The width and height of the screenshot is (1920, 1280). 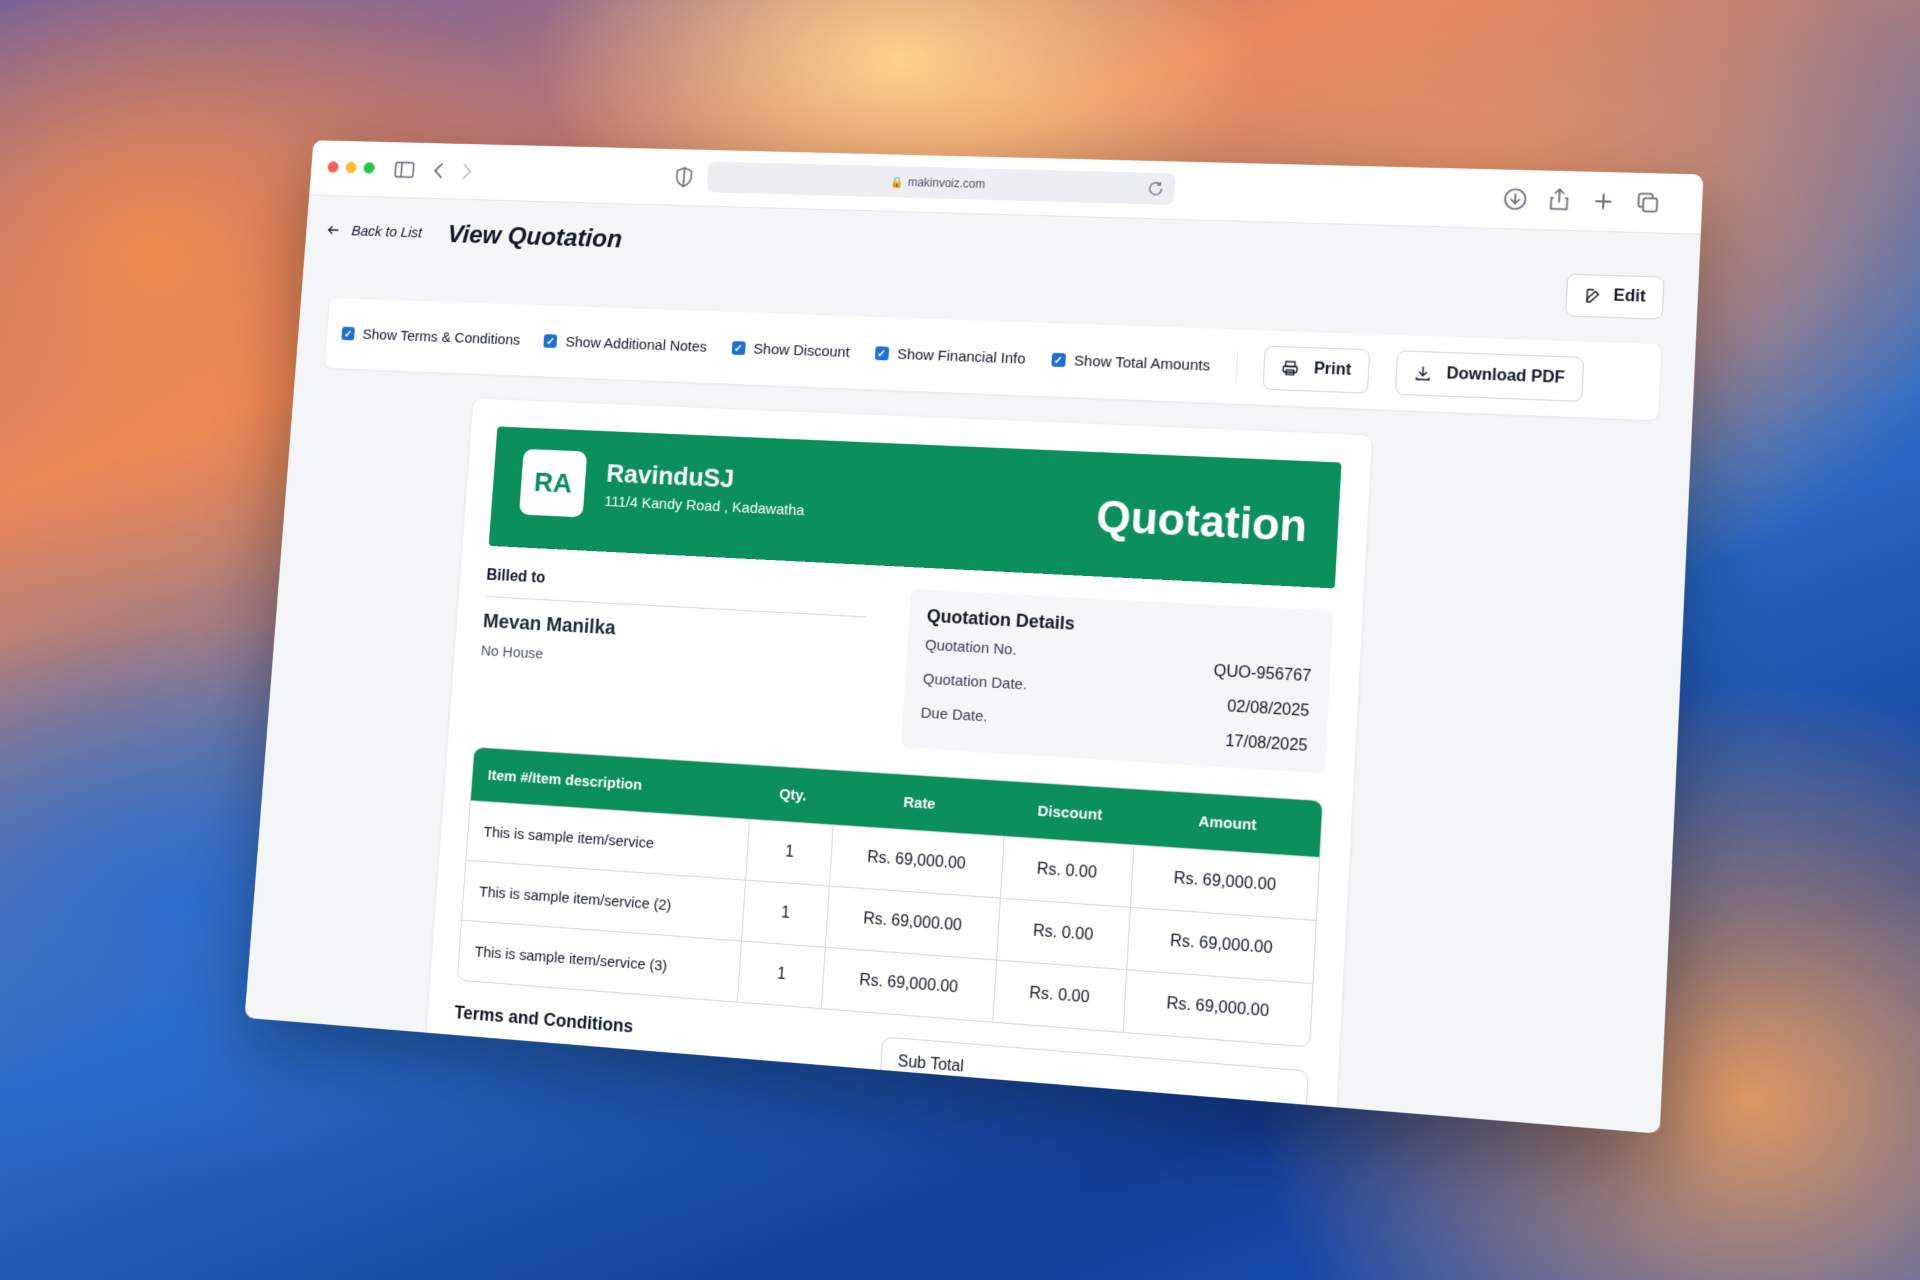 What do you see at coordinates (1559, 200) in the screenshot?
I see `share-icon` at bounding box center [1559, 200].